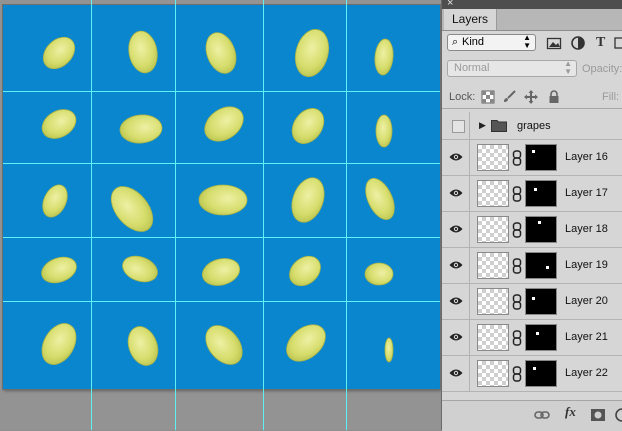 This screenshot has height=431, width=622. Describe the element at coordinates (532, 4) in the screenshot. I see `panel-title-bar: ×` at that location.